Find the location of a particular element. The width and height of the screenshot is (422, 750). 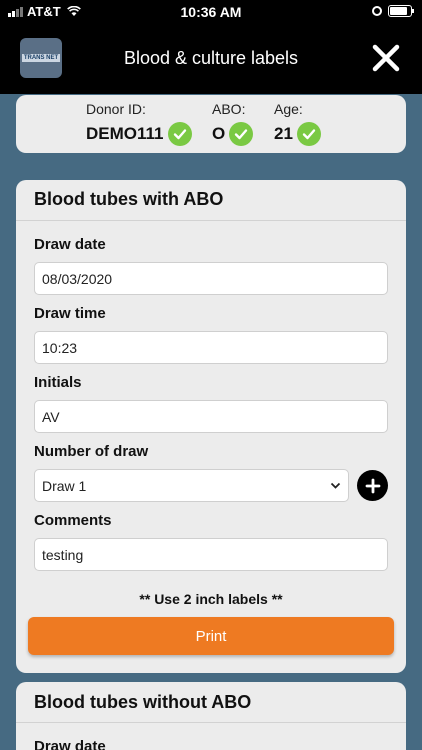

comments-label: Comments is located at coordinates (73, 520).